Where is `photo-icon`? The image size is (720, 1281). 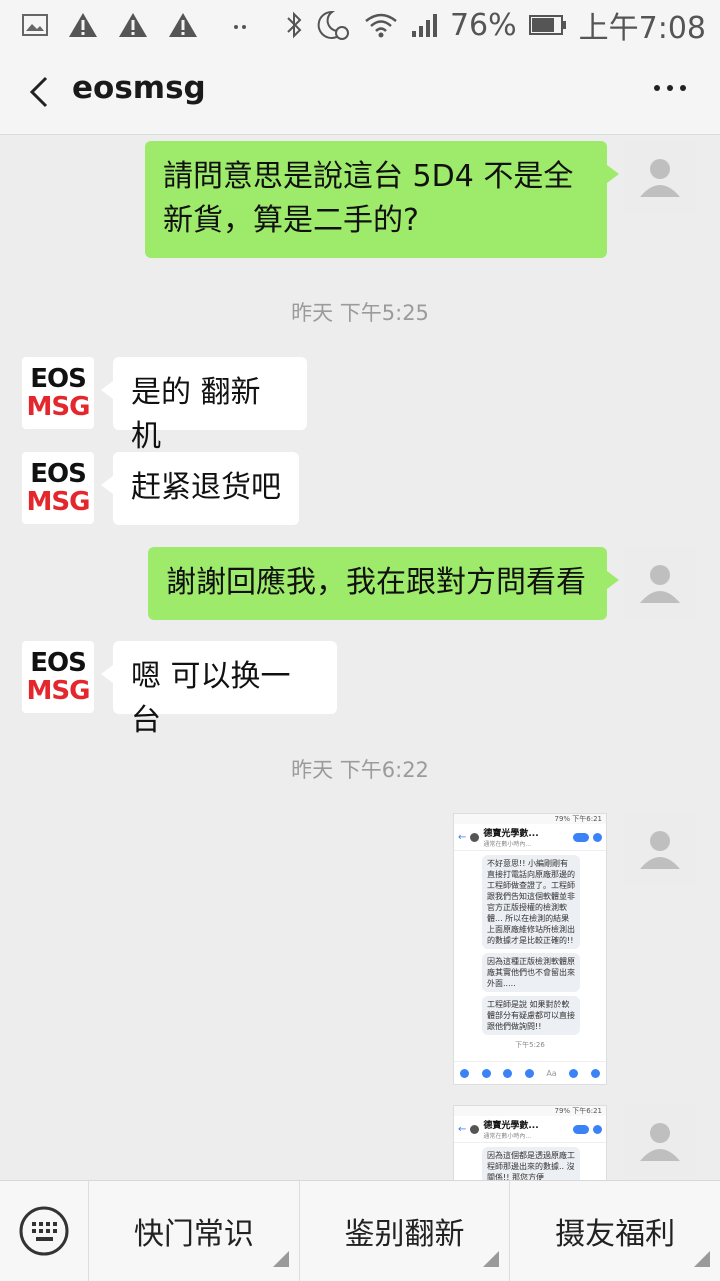
photo-icon is located at coordinates (508, 1073).